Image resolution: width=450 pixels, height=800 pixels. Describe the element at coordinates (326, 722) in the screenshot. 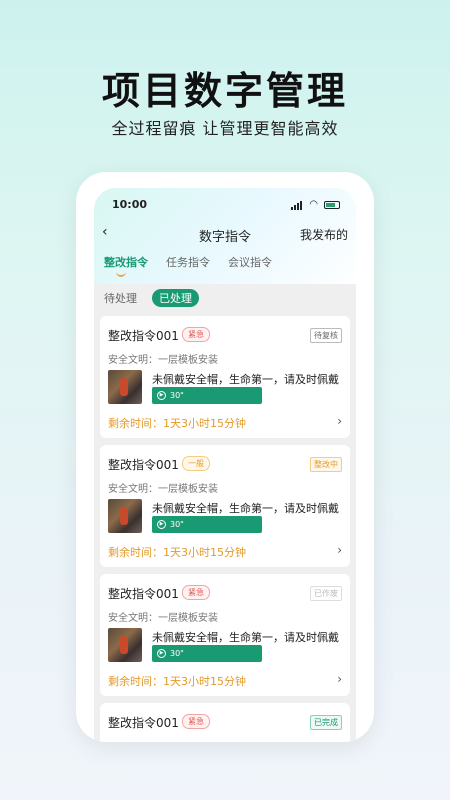

I see `status-tag: 已完成` at that location.